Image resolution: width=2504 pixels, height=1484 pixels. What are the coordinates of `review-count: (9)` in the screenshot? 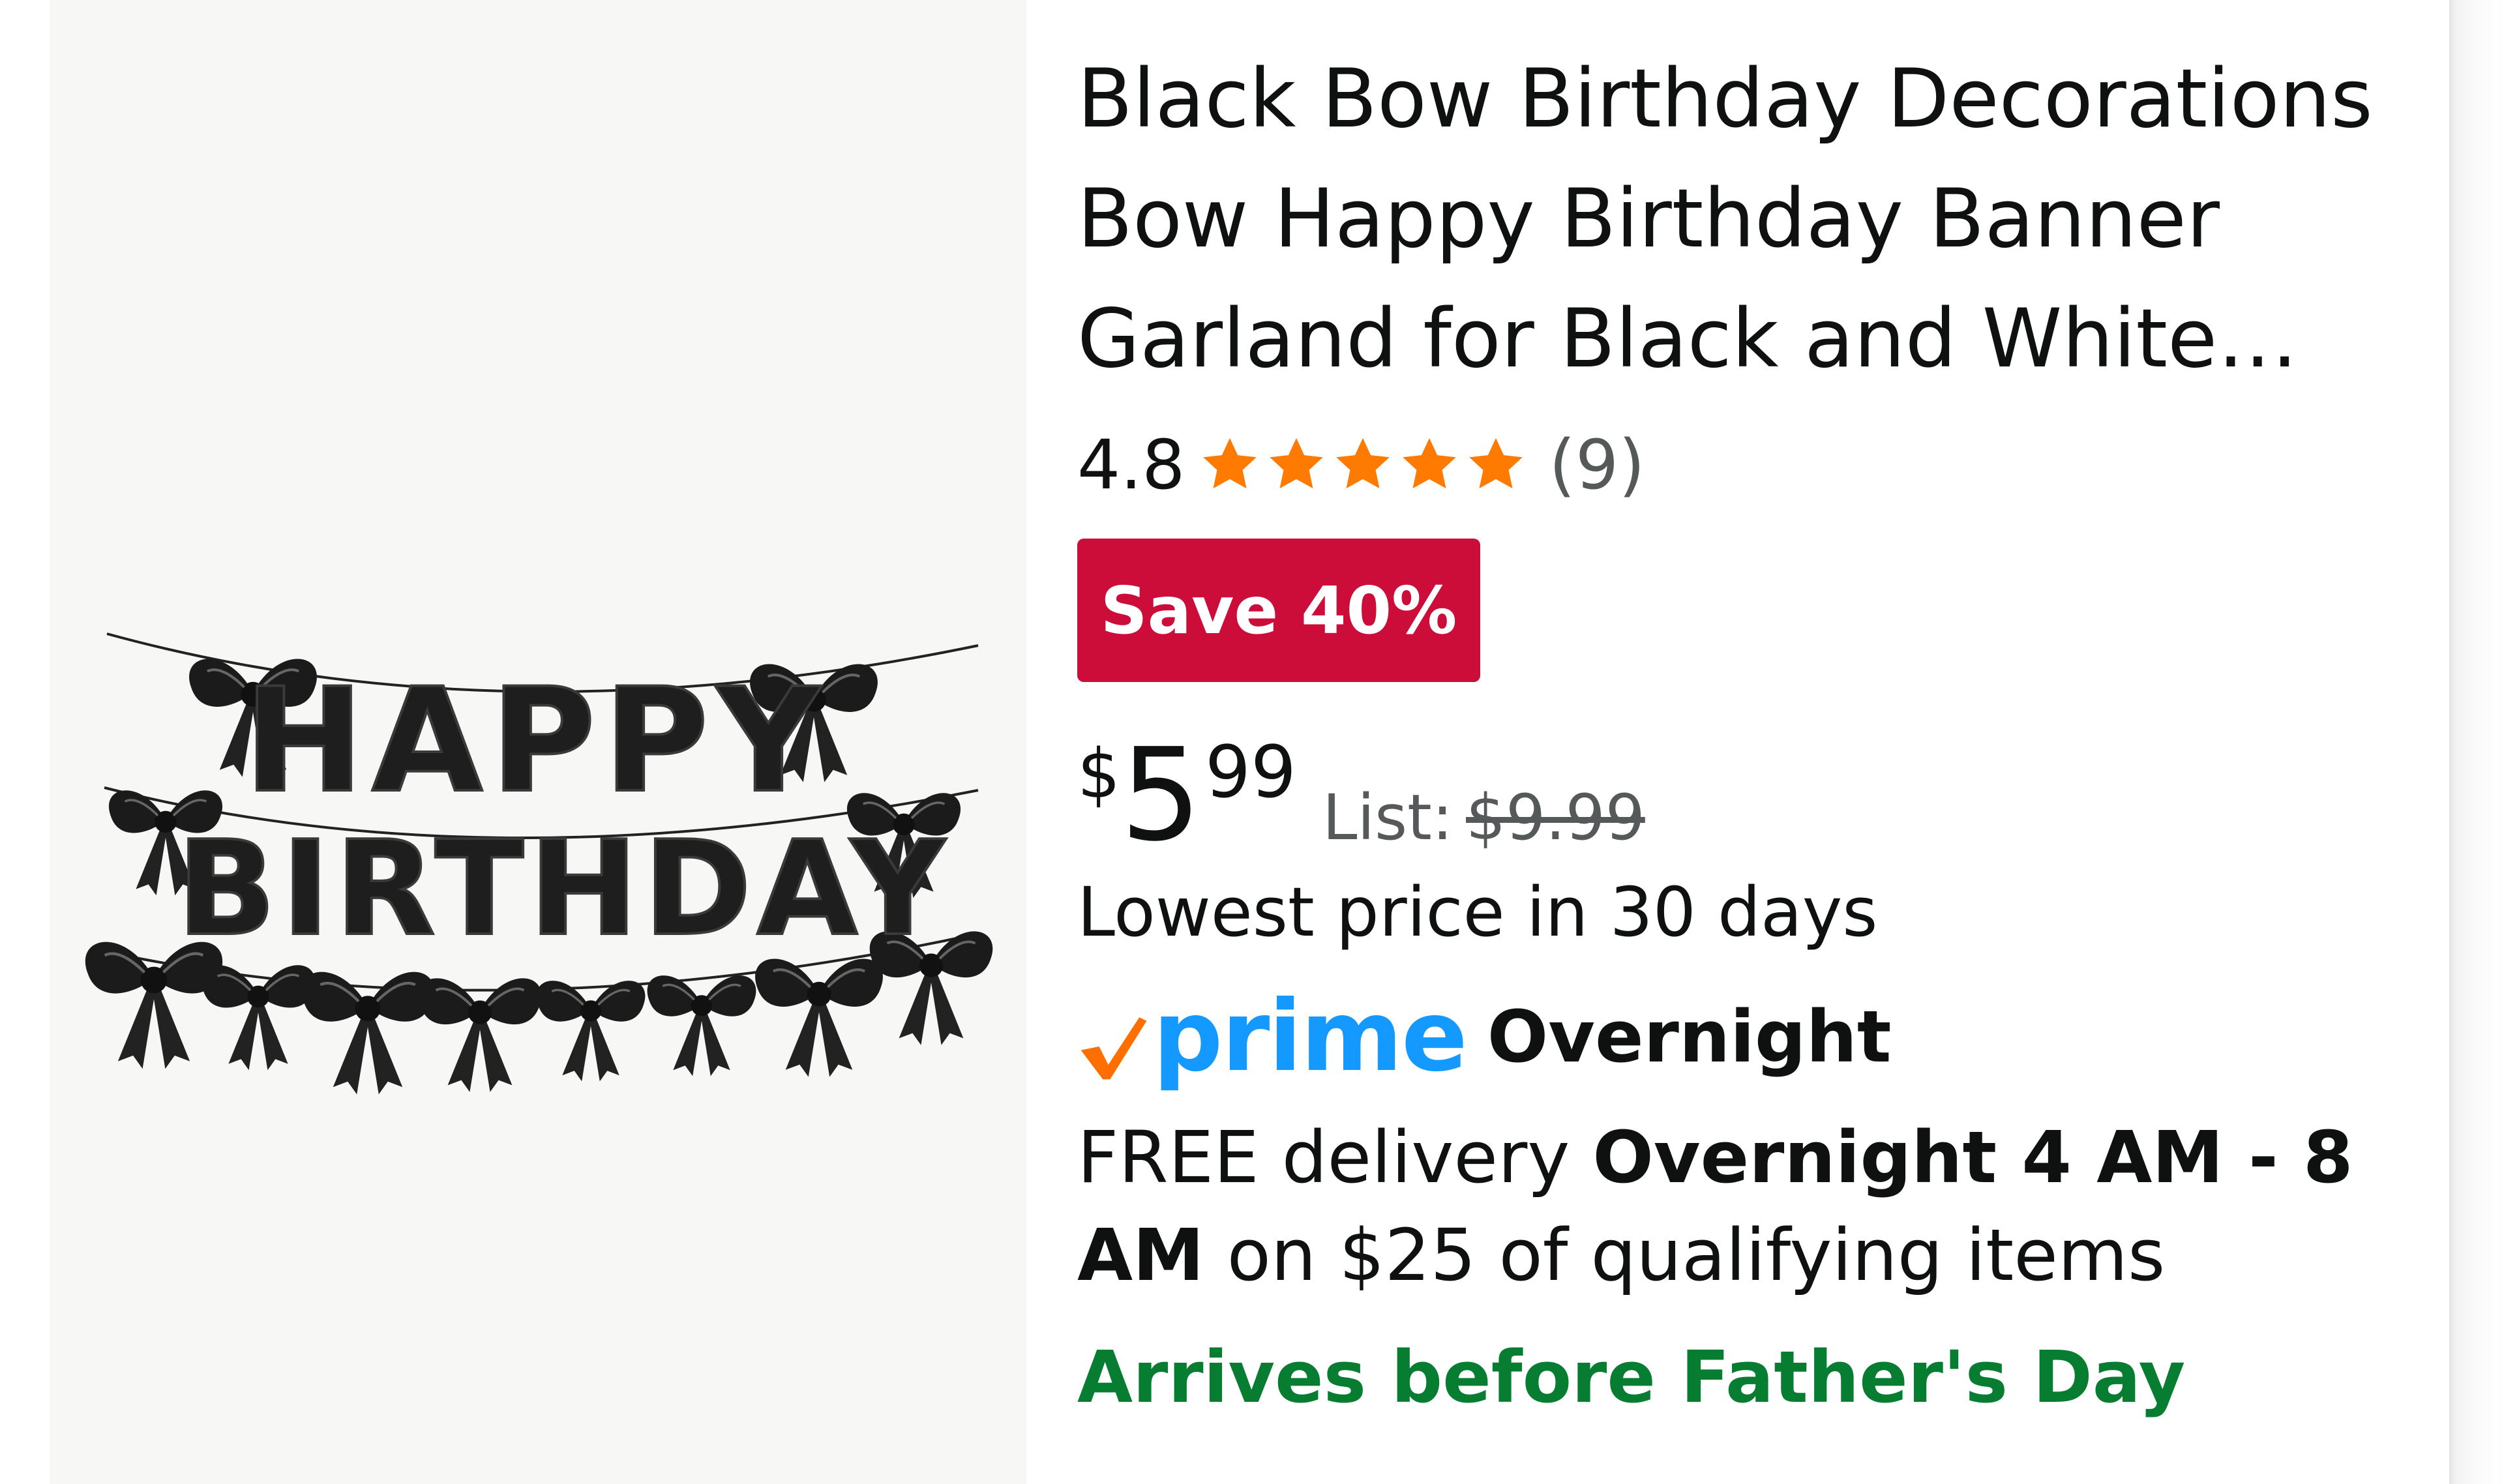 It's located at (1597, 465).